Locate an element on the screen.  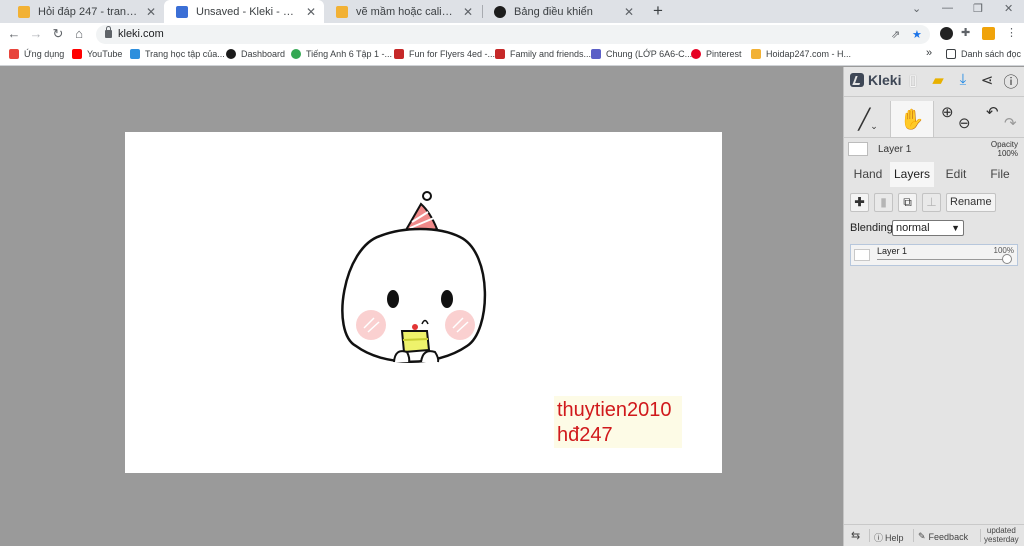
right-eye is located at coordinates (447, 299).